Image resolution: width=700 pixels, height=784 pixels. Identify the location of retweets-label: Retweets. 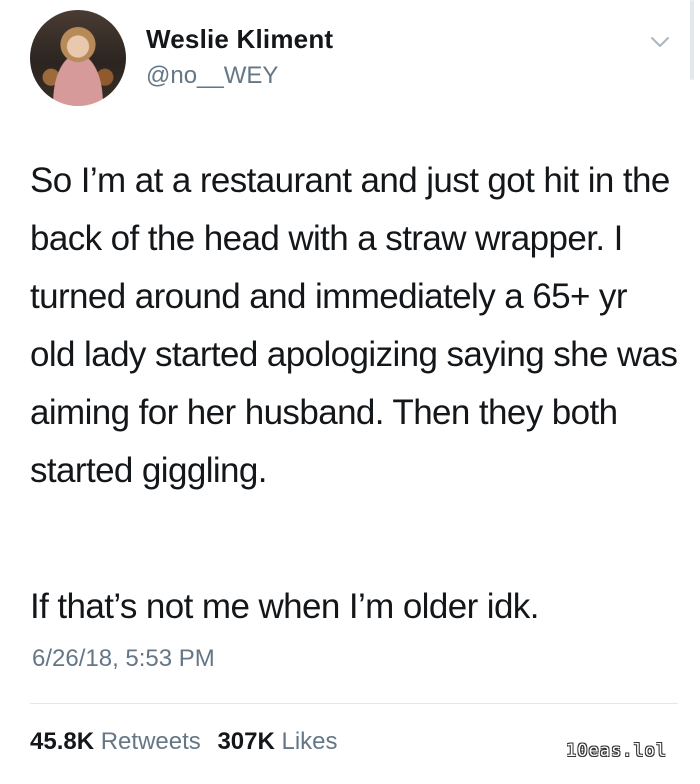
(150, 741).